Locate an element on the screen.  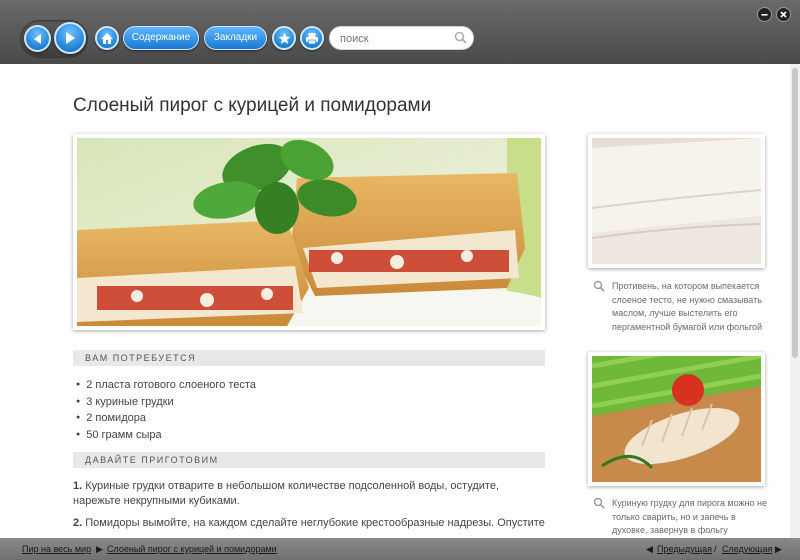
print-button is located at coordinates (312, 38).